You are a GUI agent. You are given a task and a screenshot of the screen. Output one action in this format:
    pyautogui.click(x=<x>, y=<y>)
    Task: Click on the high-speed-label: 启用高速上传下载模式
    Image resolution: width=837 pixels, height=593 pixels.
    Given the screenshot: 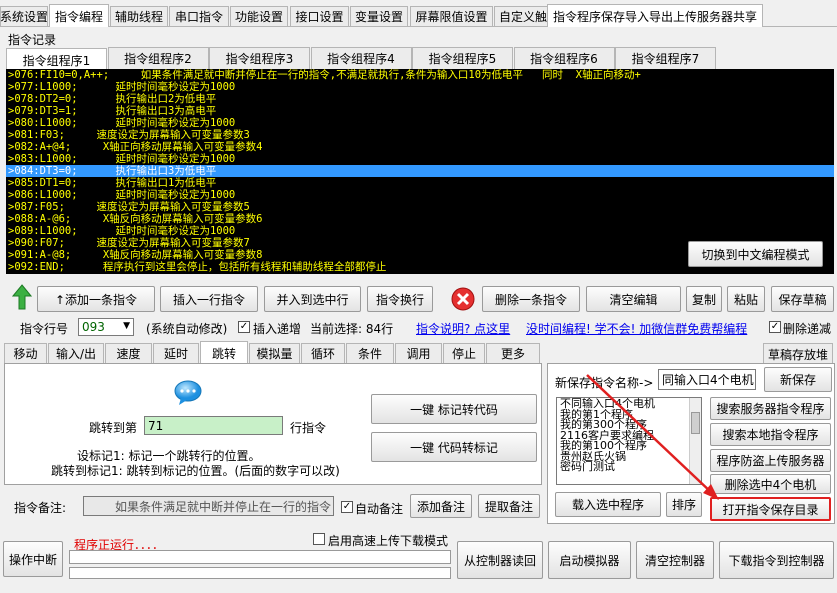 What is the action you would take?
    pyautogui.click(x=388, y=541)
    